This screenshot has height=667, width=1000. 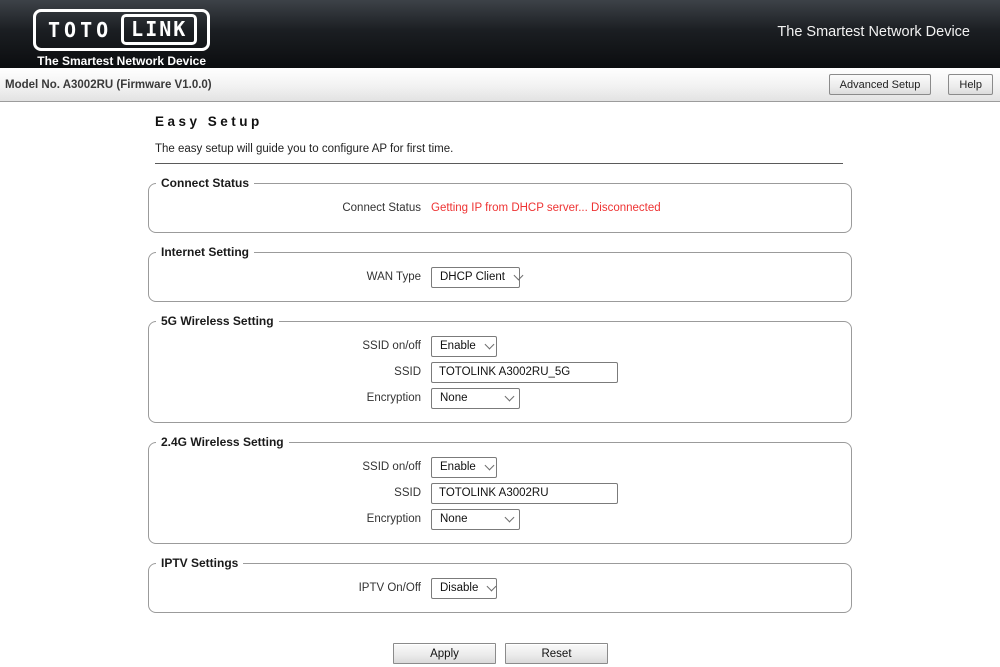 What do you see at coordinates (217, 321) in the screenshot?
I see `section-5g-wireless-legend: 5G Wireless Setting` at bounding box center [217, 321].